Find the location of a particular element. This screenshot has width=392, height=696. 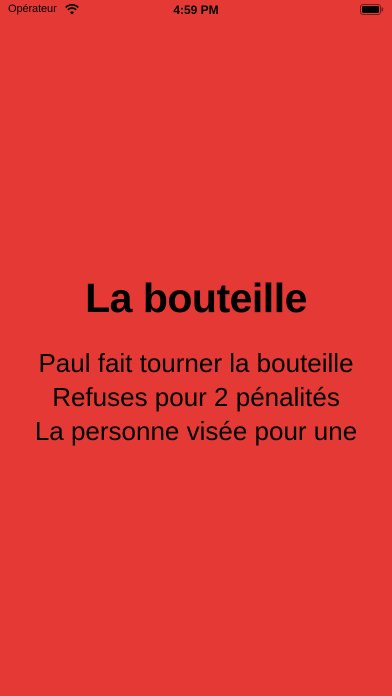

instruction-line: Refuses pour 2 pénalités is located at coordinates (196, 397).